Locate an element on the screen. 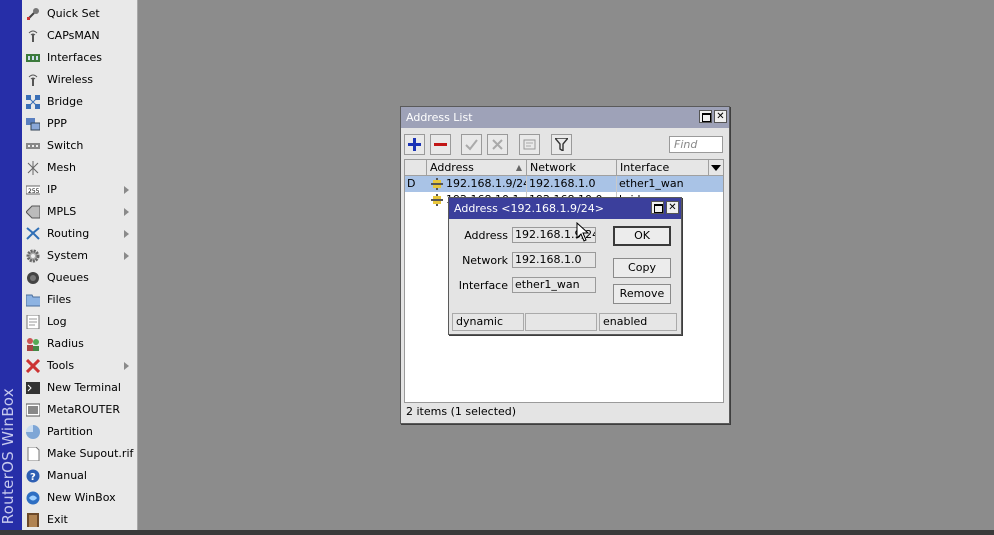 The height and width of the screenshot is (535, 994). status-middle is located at coordinates (561, 322).